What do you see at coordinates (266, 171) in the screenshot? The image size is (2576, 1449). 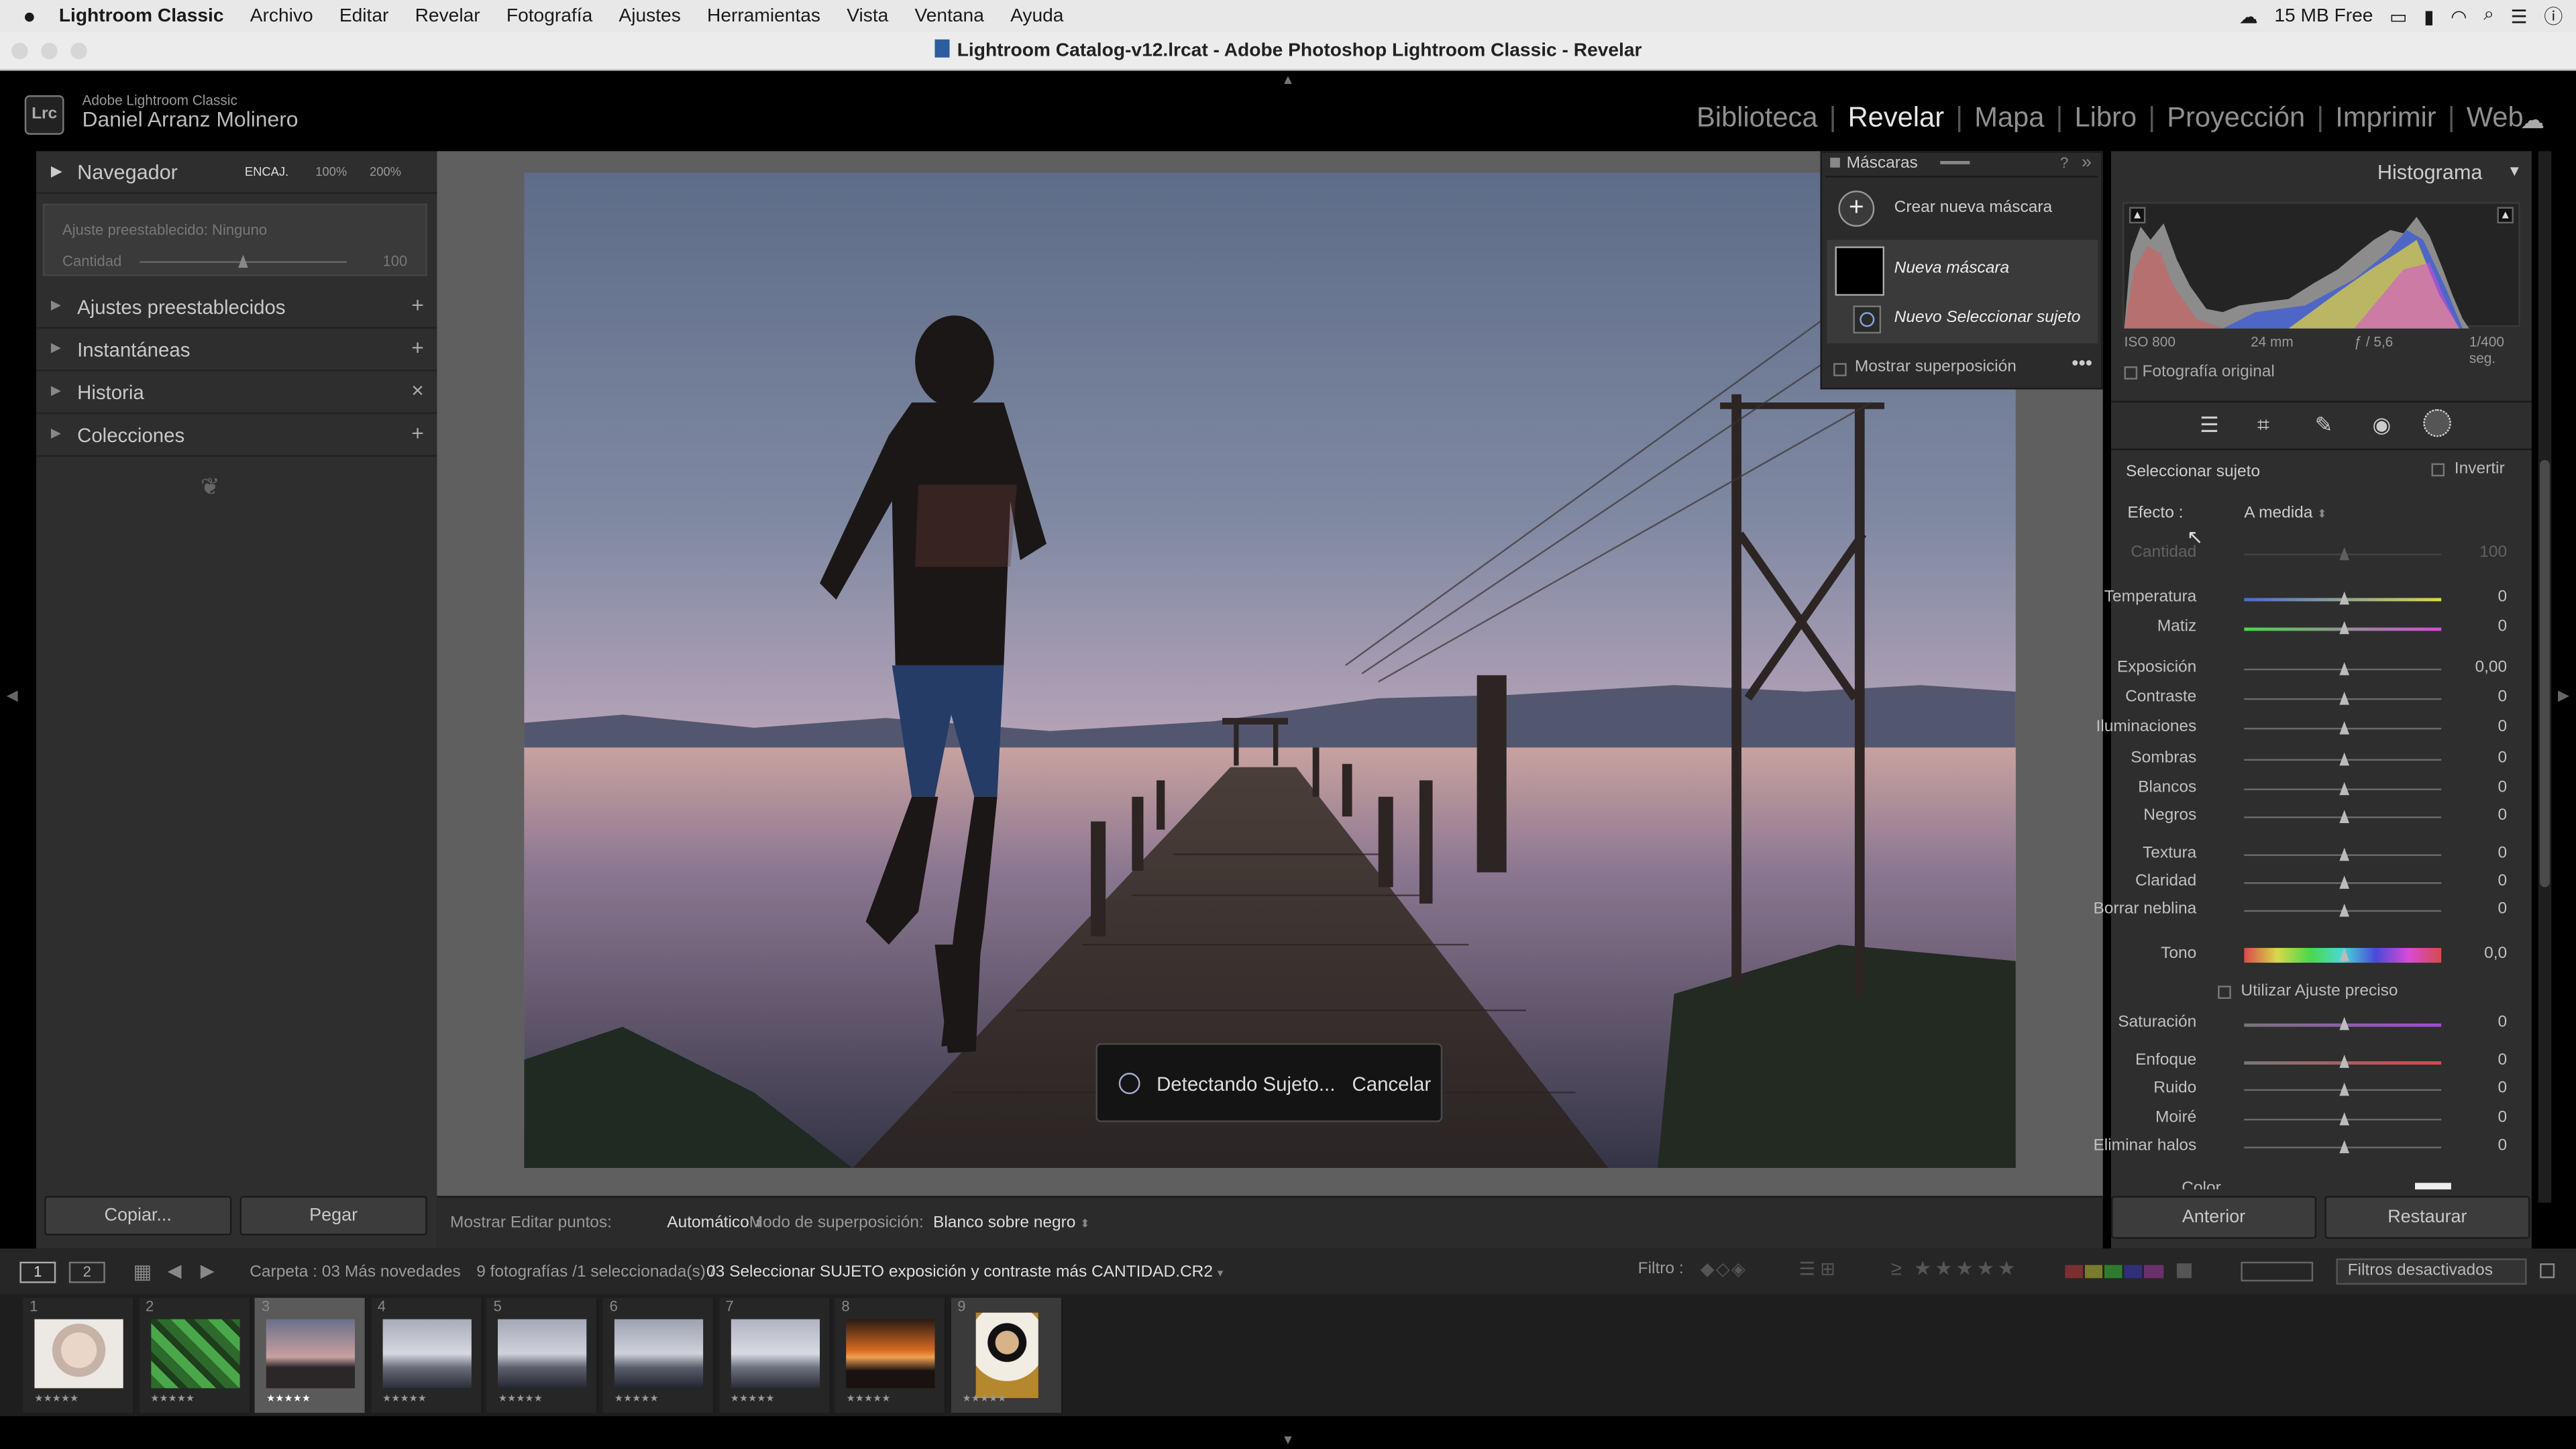 I see `zoom-fit-option: ENCAJ.` at bounding box center [266, 171].